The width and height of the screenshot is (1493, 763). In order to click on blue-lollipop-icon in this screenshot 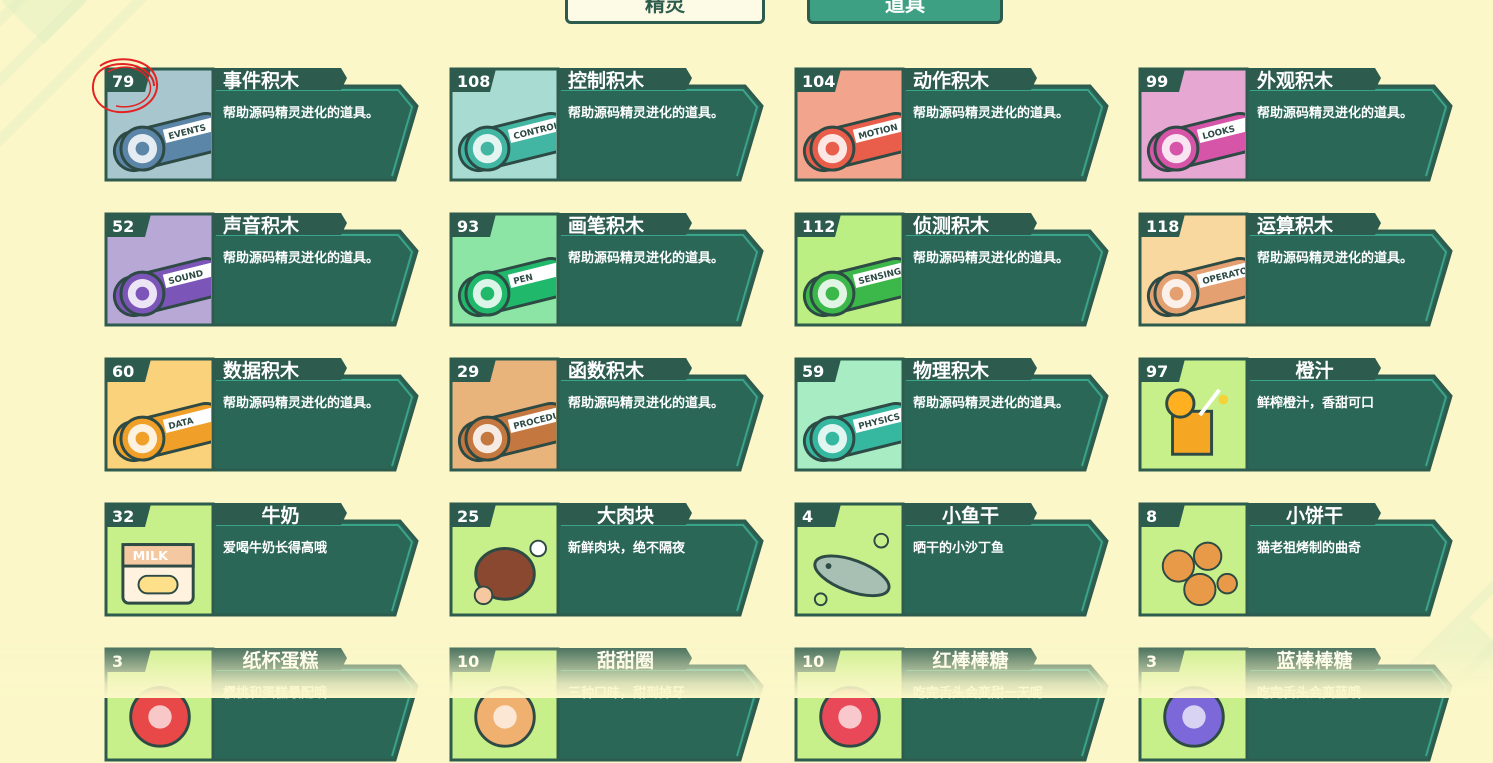, I will do `click(1194, 717)`.